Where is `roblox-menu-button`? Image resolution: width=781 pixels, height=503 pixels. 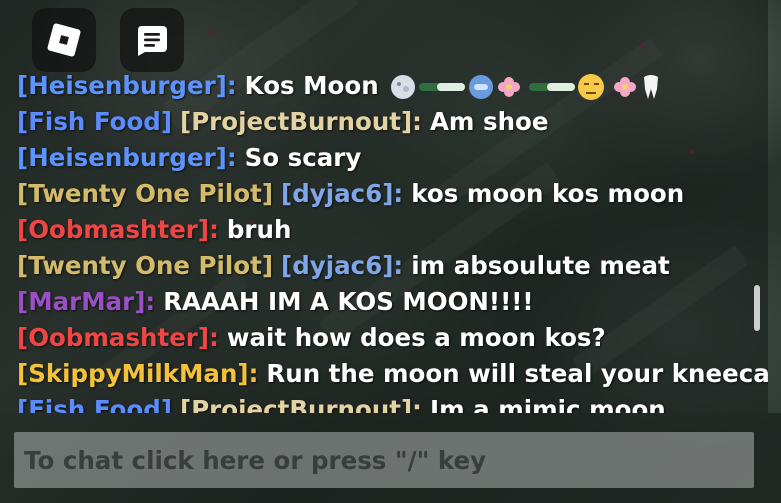
roblox-menu-button is located at coordinates (64, 40).